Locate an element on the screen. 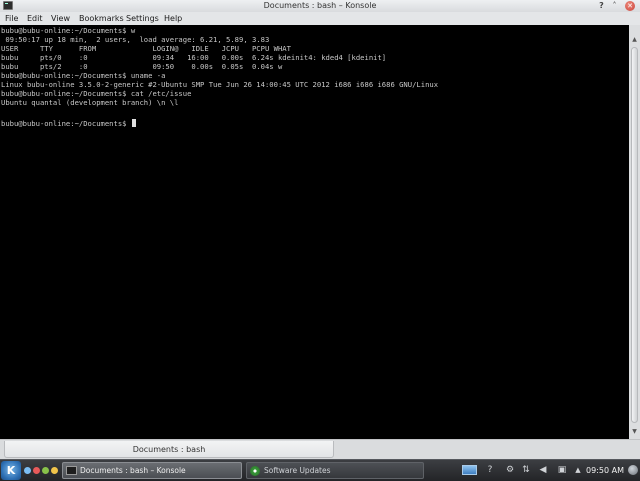 This screenshot has width=640, height=481. task-konsole: Documents : bash – Konsole is located at coordinates (152, 470).